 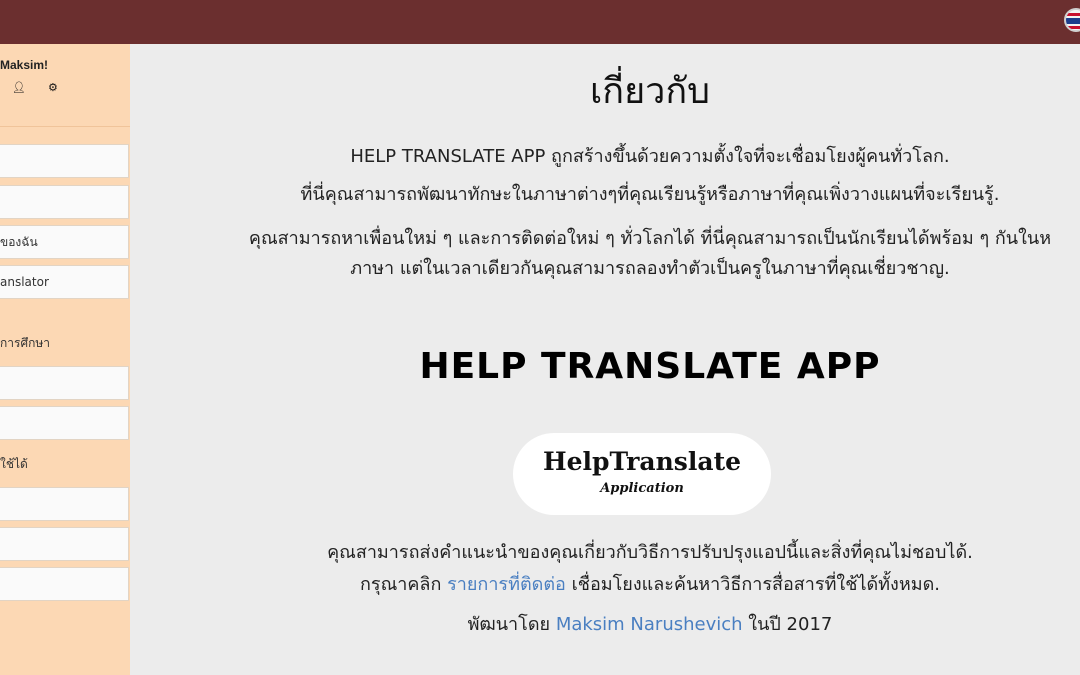 What do you see at coordinates (25, 343) in the screenshot?
I see `sidebar-section-education: การศึกษา` at bounding box center [25, 343].